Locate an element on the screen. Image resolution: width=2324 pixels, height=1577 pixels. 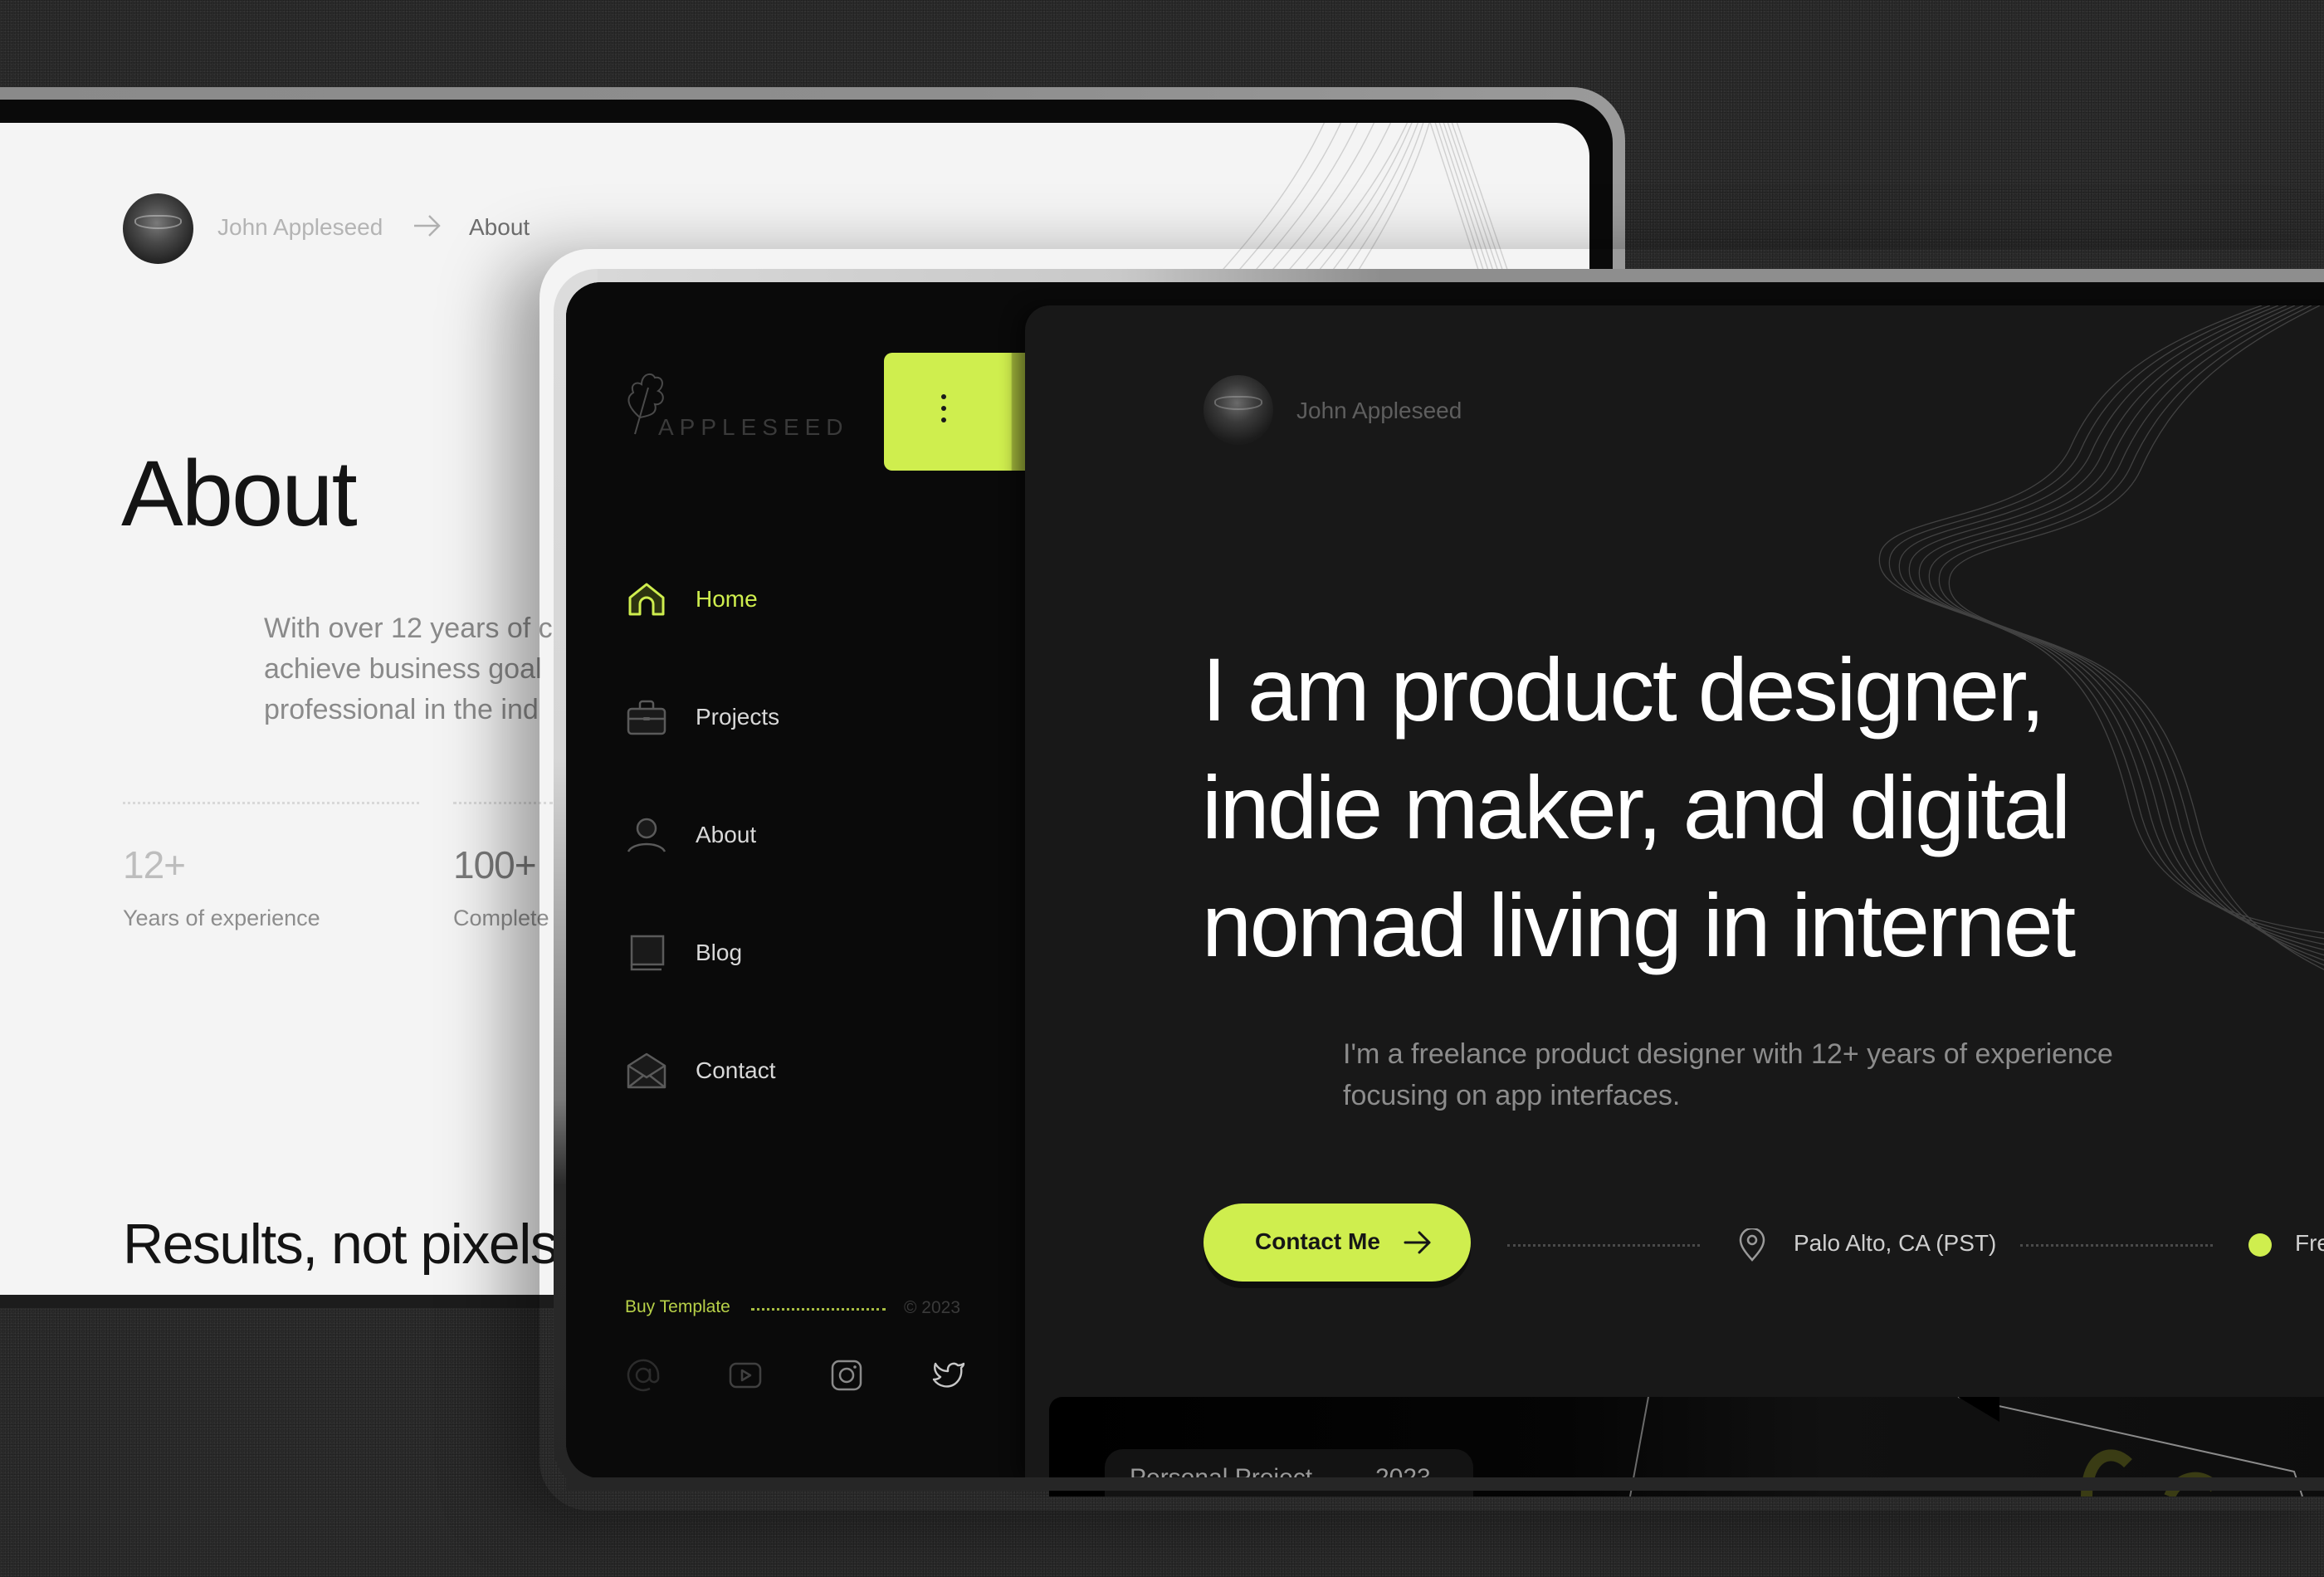
nav-label: Home is located at coordinates (727, 599).